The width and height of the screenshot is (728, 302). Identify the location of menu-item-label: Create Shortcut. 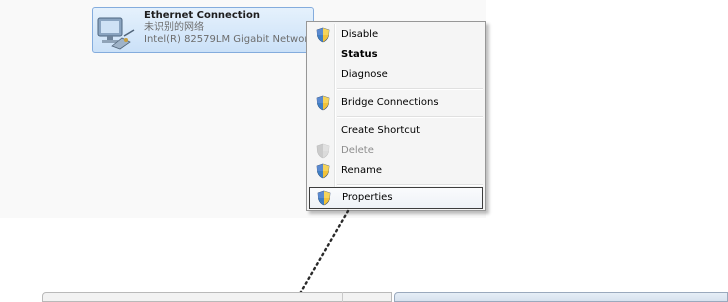
(380, 130).